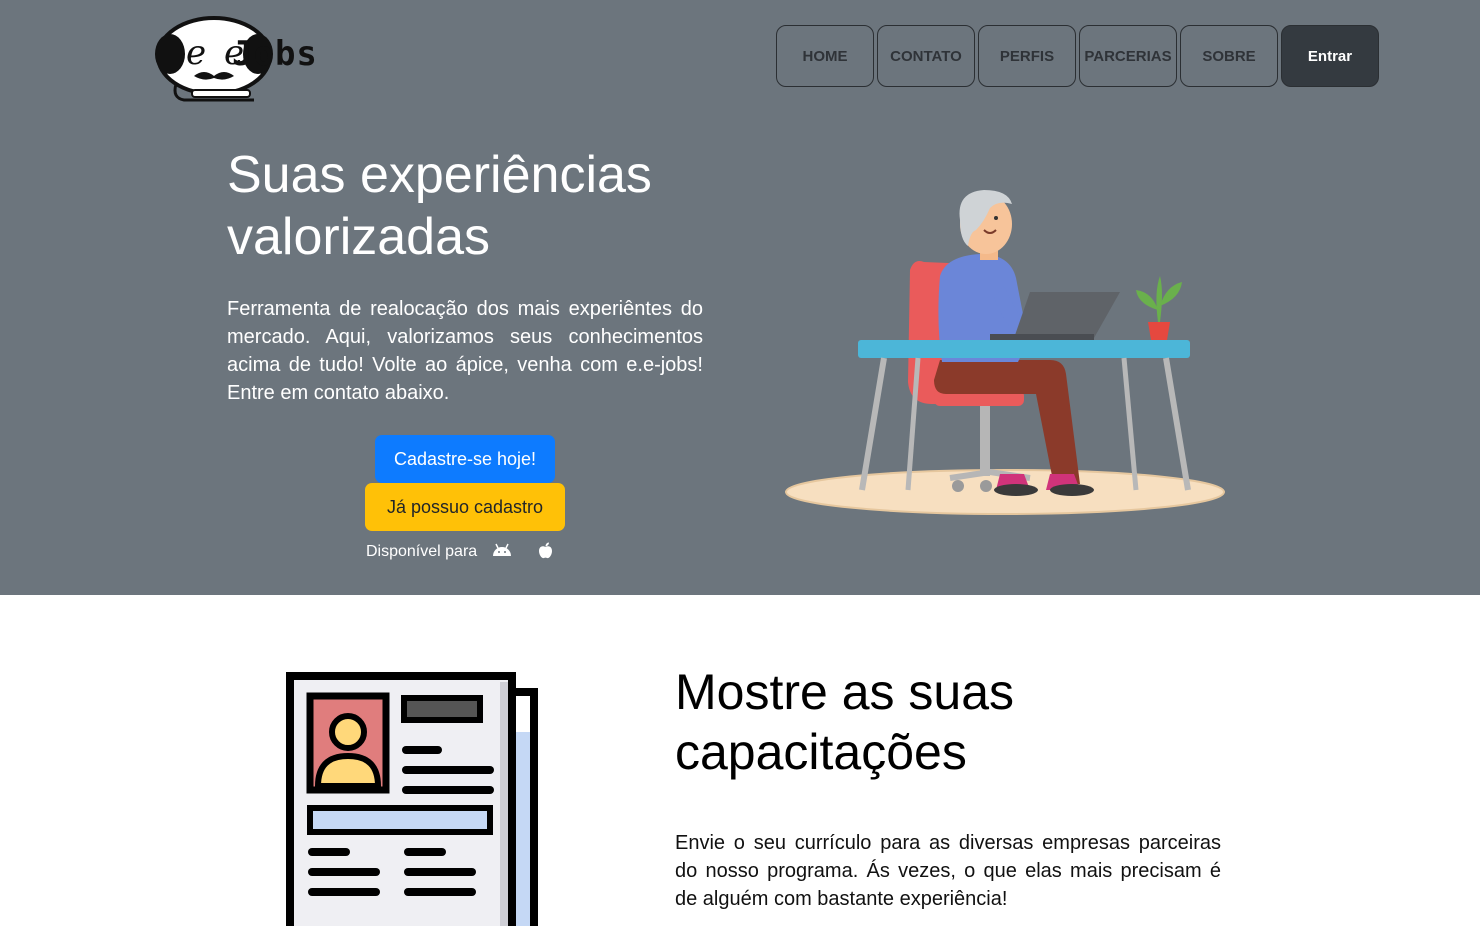  I want to click on nav-contato-button: CONTATO, so click(926, 56).